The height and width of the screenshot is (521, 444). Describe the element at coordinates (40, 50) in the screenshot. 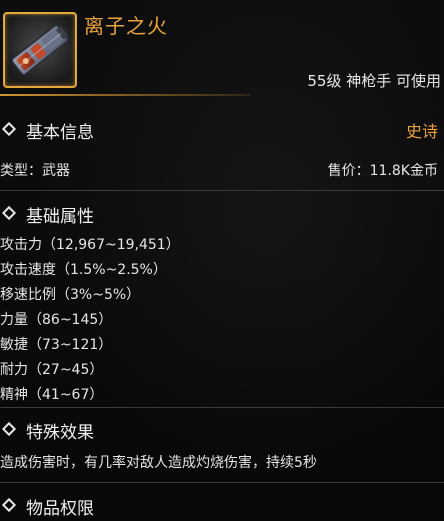

I see `weapon-gun-icon` at that location.